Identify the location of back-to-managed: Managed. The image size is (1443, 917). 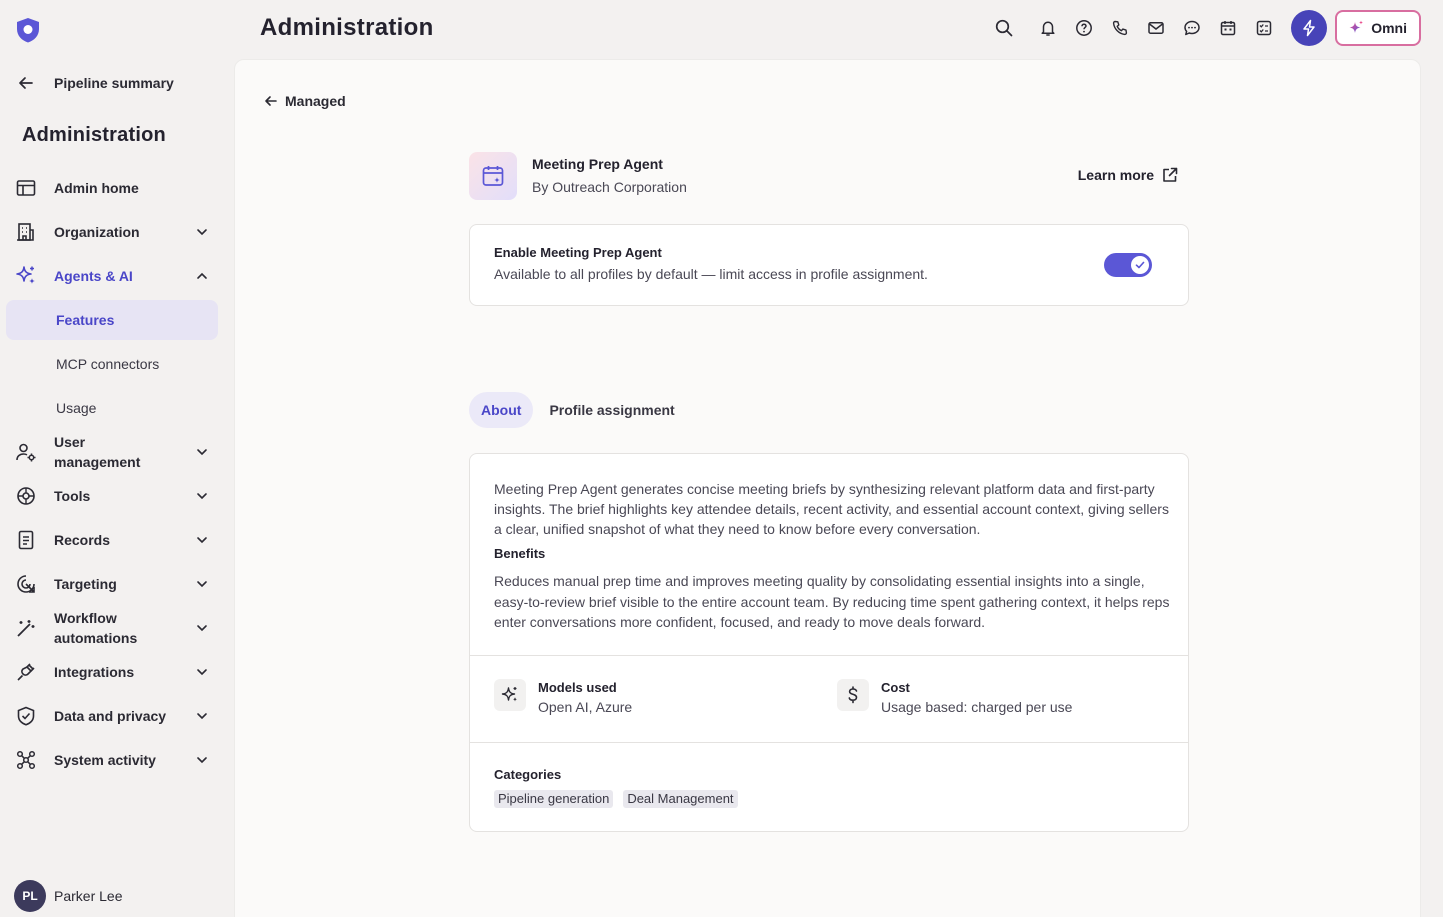
(304, 101).